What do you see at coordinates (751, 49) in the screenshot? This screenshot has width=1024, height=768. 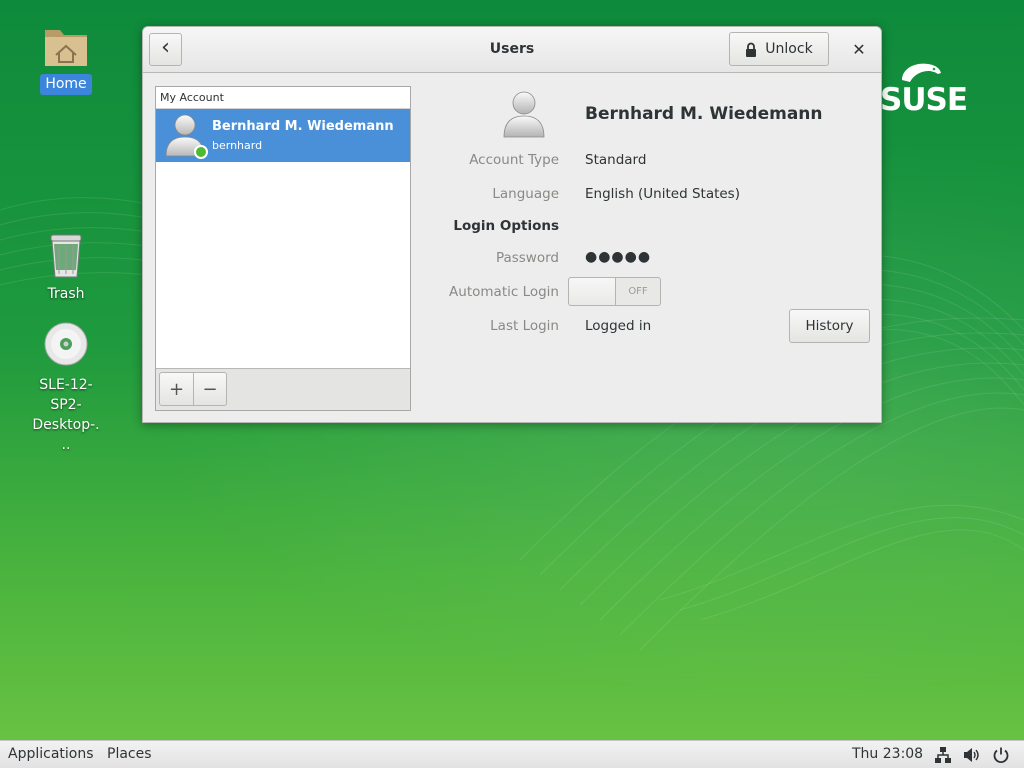 I see `lock-icon` at bounding box center [751, 49].